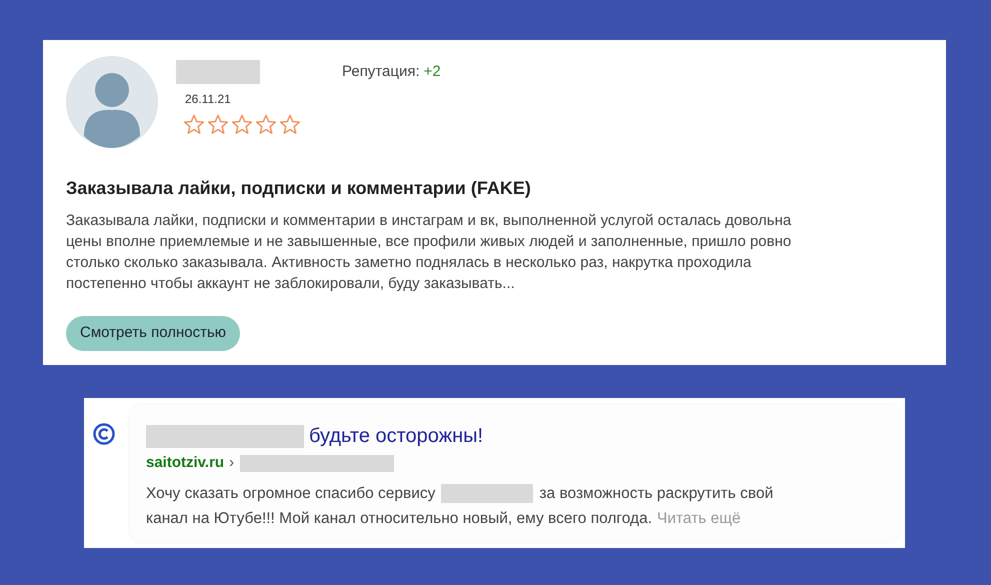 Image resolution: width=991 pixels, height=585 pixels. What do you see at coordinates (104, 434) in the screenshot?
I see `copyright-icon` at bounding box center [104, 434].